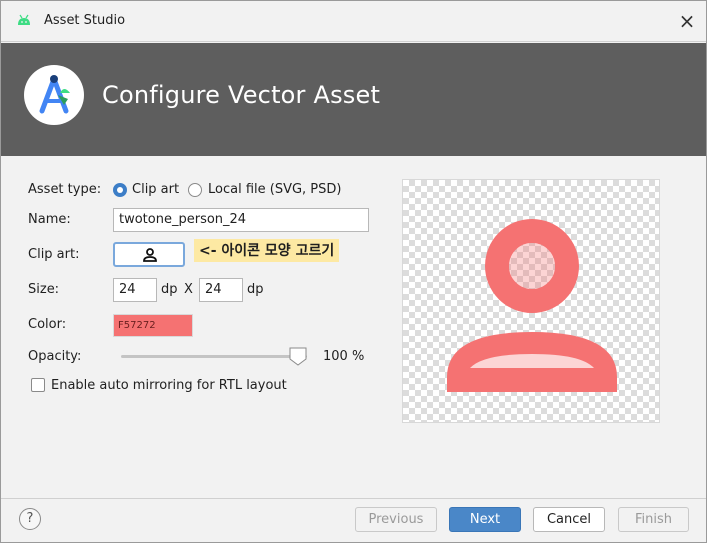  Describe the element at coordinates (155, 189) in the screenshot. I see `clip-art-radio-label: Clip art` at that location.